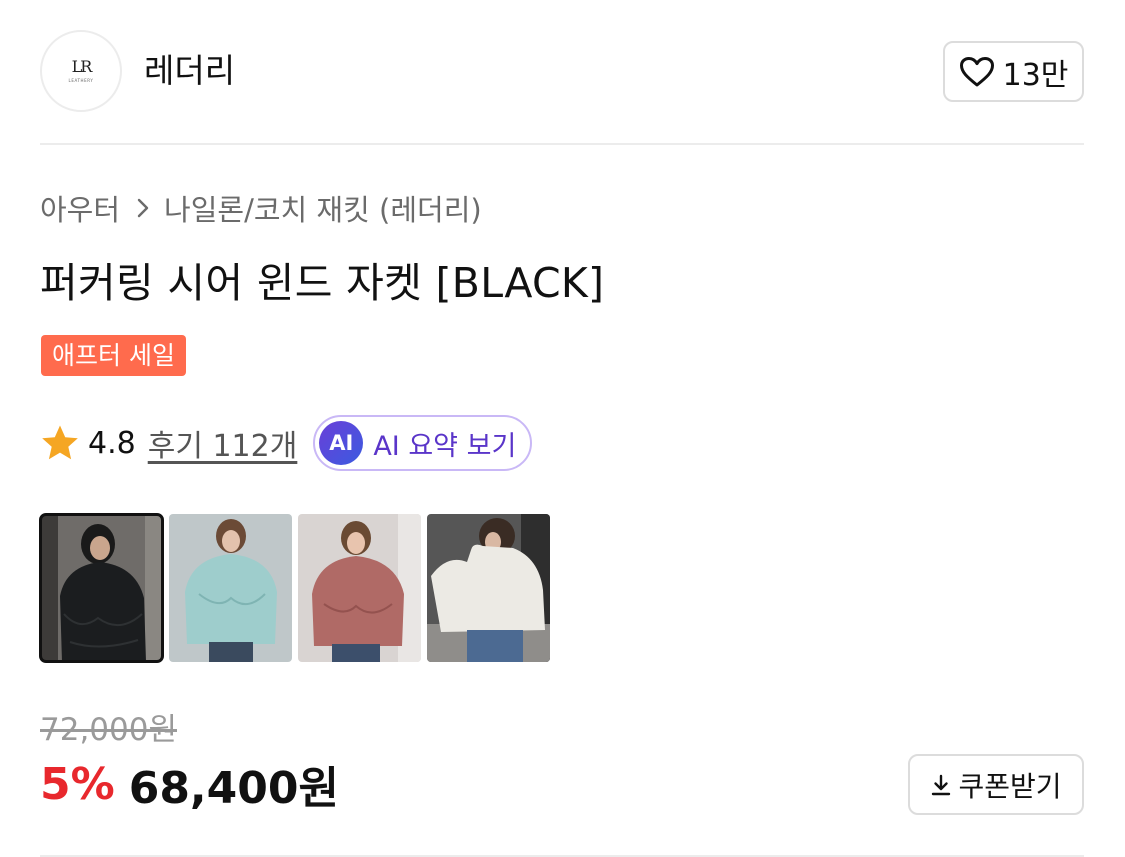 This screenshot has height=857, width=1125. Describe the element at coordinates (77, 784) in the screenshot. I see `discount-rate: 5%` at that location.